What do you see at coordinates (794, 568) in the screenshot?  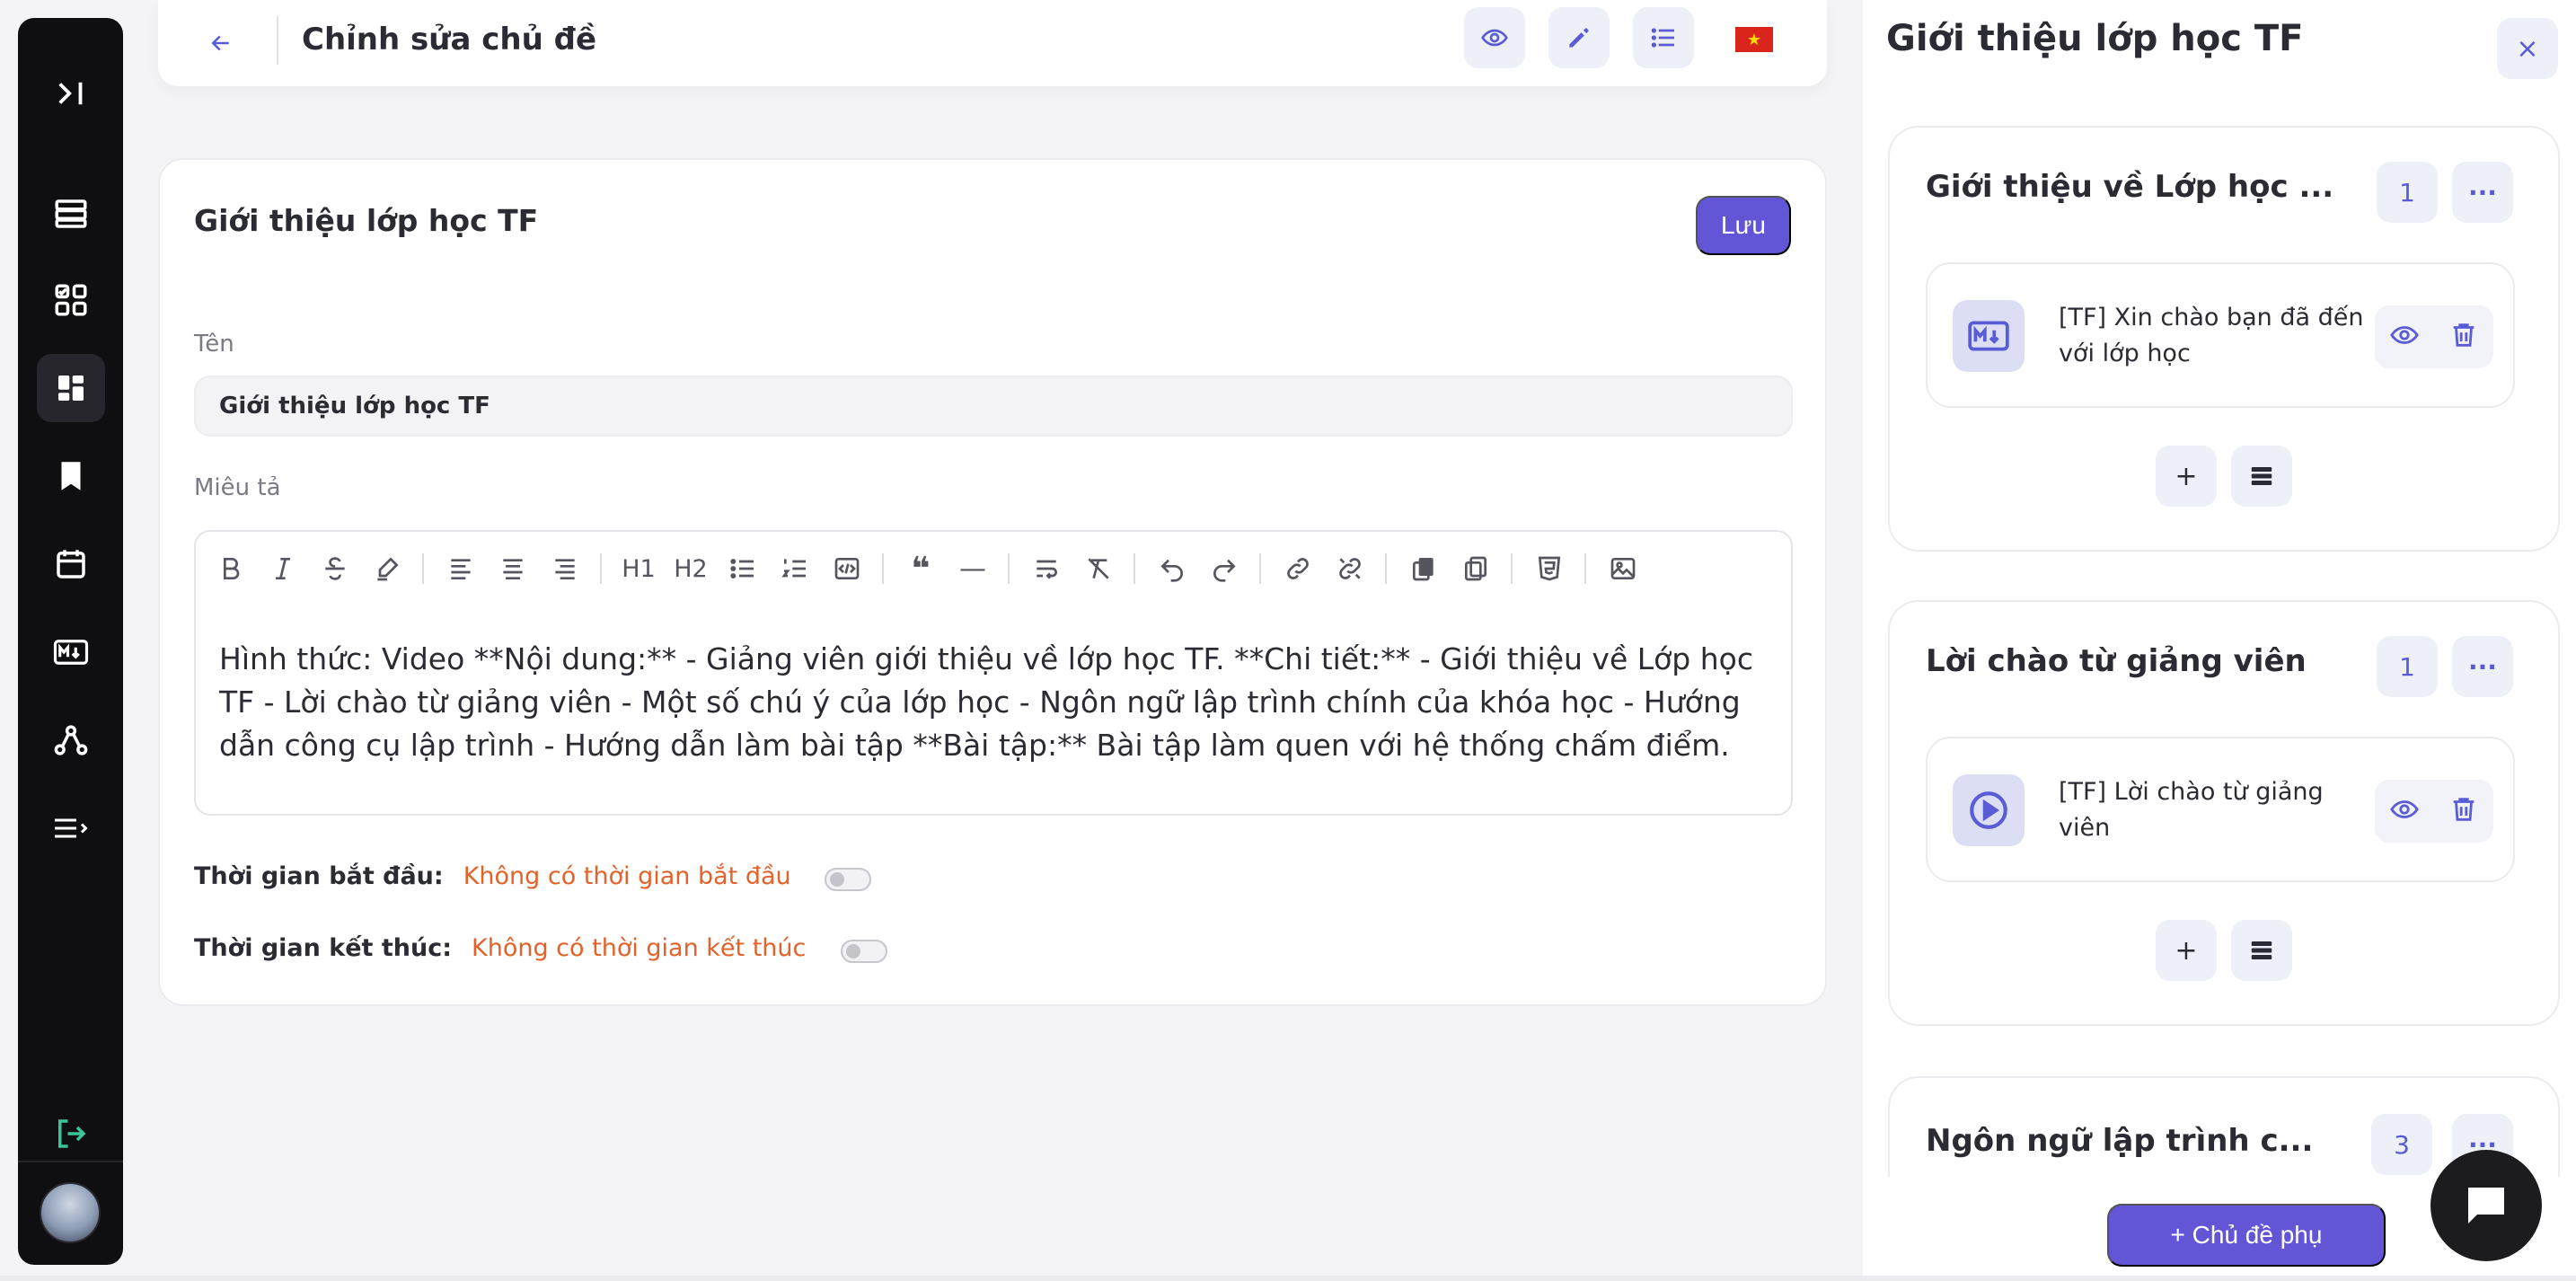 I see `ordered-list-icon` at bounding box center [794, 568].